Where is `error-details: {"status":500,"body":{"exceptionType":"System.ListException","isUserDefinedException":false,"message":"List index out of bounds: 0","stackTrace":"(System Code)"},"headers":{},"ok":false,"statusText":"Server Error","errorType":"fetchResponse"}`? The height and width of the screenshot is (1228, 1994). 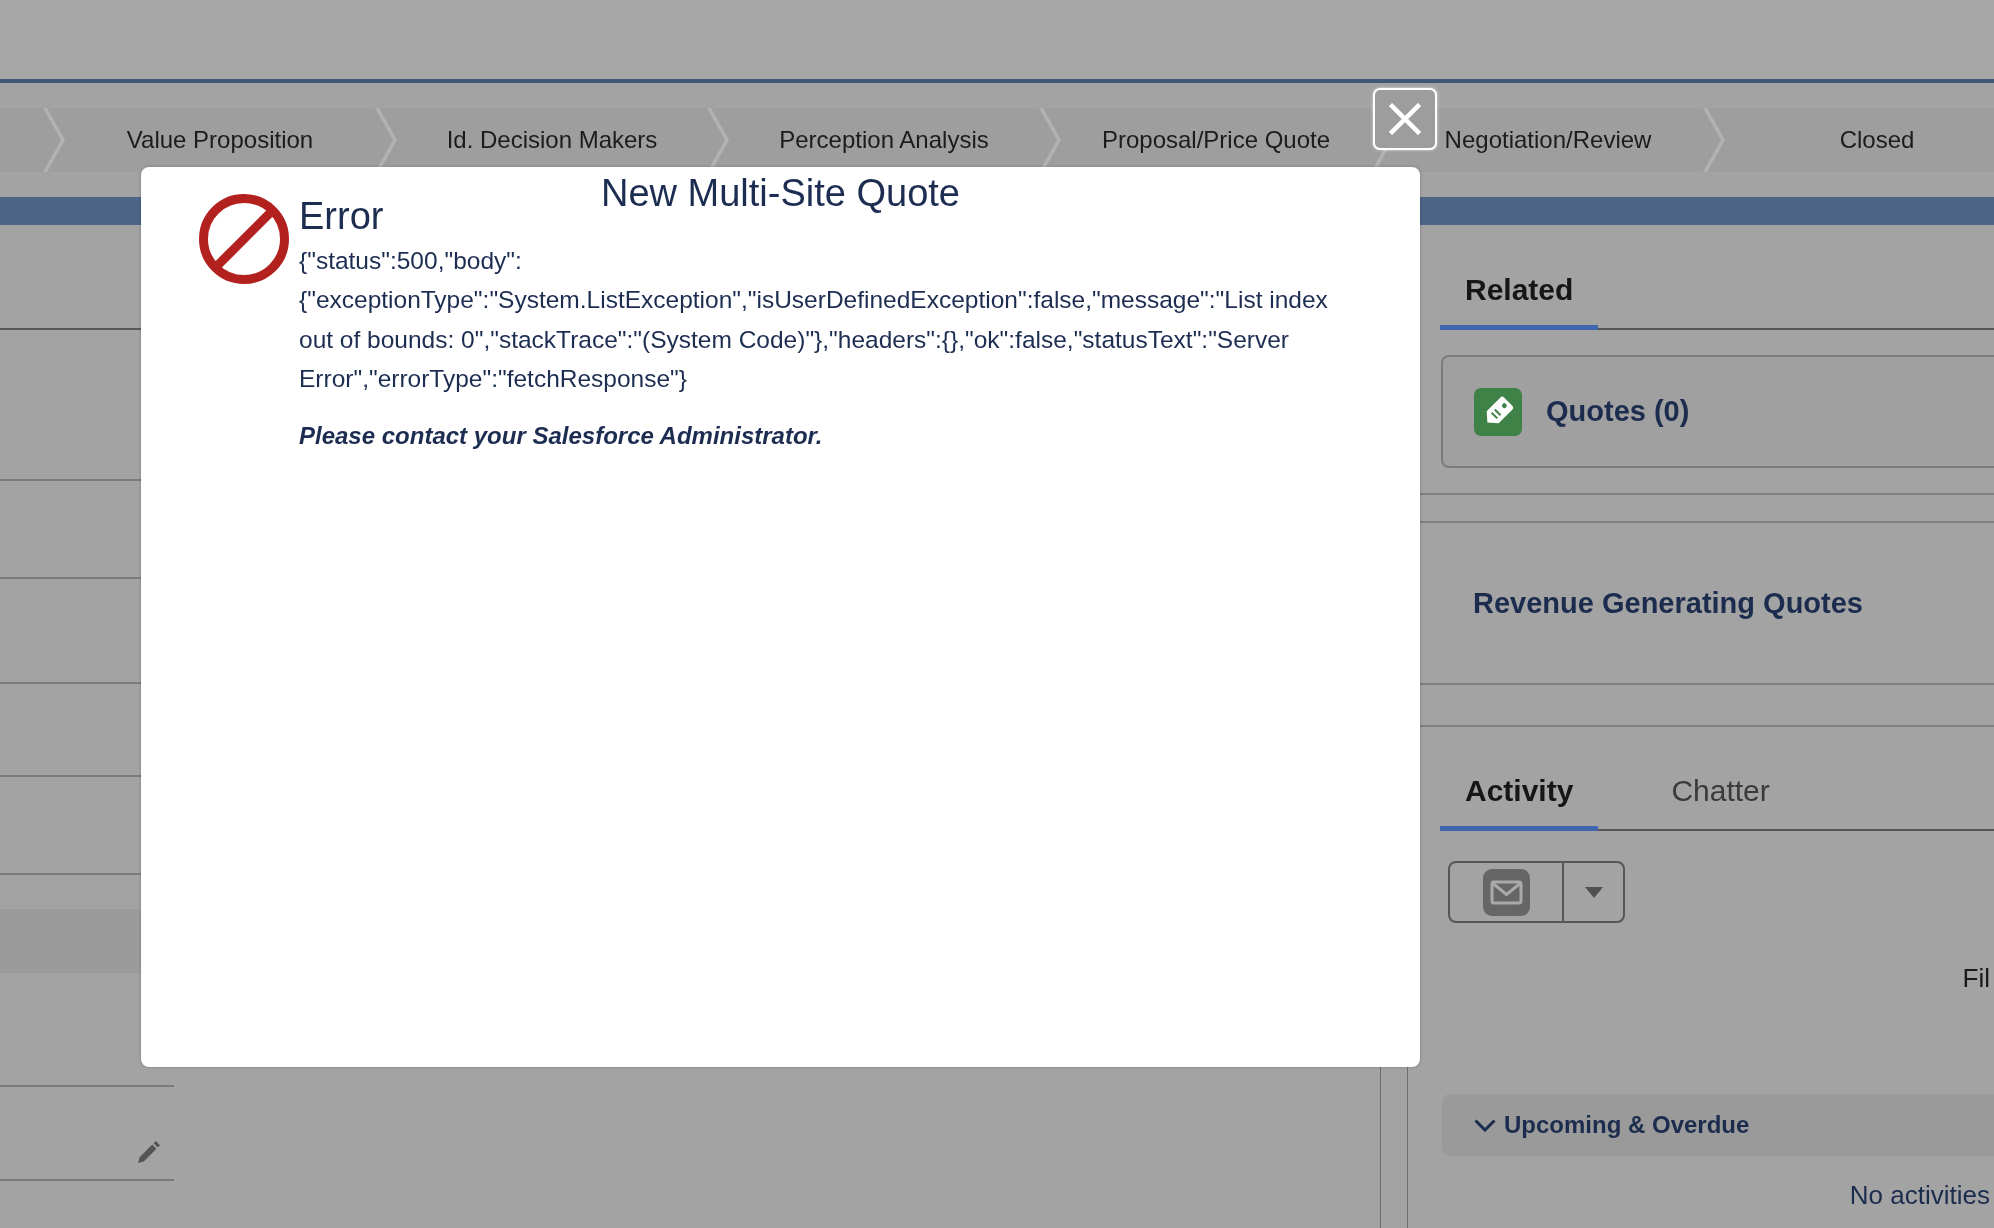
error-details: {"status":500,"body":{"exceptionType":"System.ListException","isUserDefinedException":false,"message":"List index out of bounds: 0","stackTrace":"(System Code)"},"headers":{},"ok":false,"statusText":"Server Error","errorType":"fetchResponse"} is located at coordinates (814, 320).